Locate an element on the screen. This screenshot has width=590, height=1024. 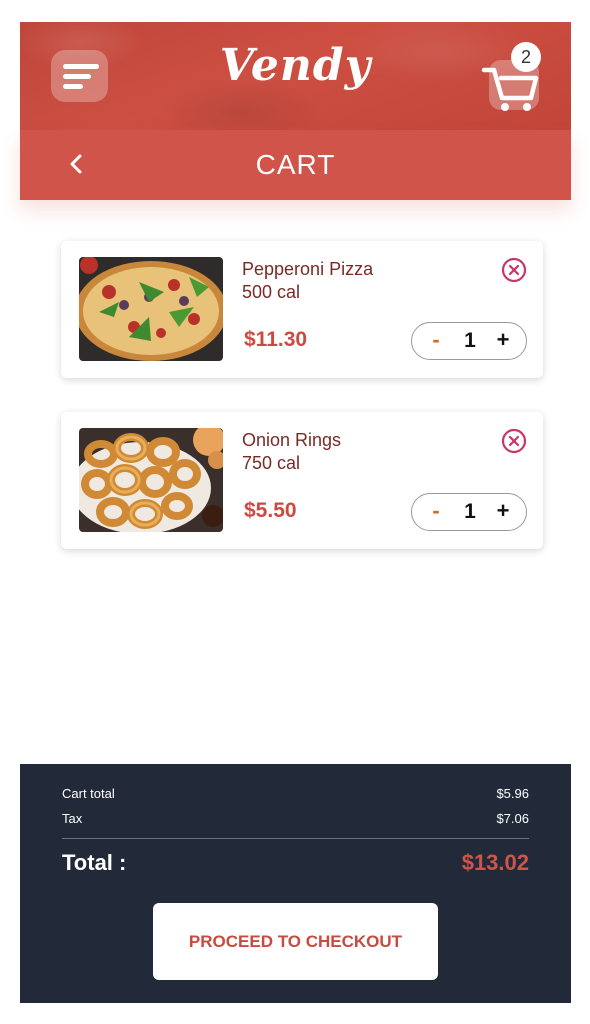
page-title: CART is located at coordinates (295, 164).